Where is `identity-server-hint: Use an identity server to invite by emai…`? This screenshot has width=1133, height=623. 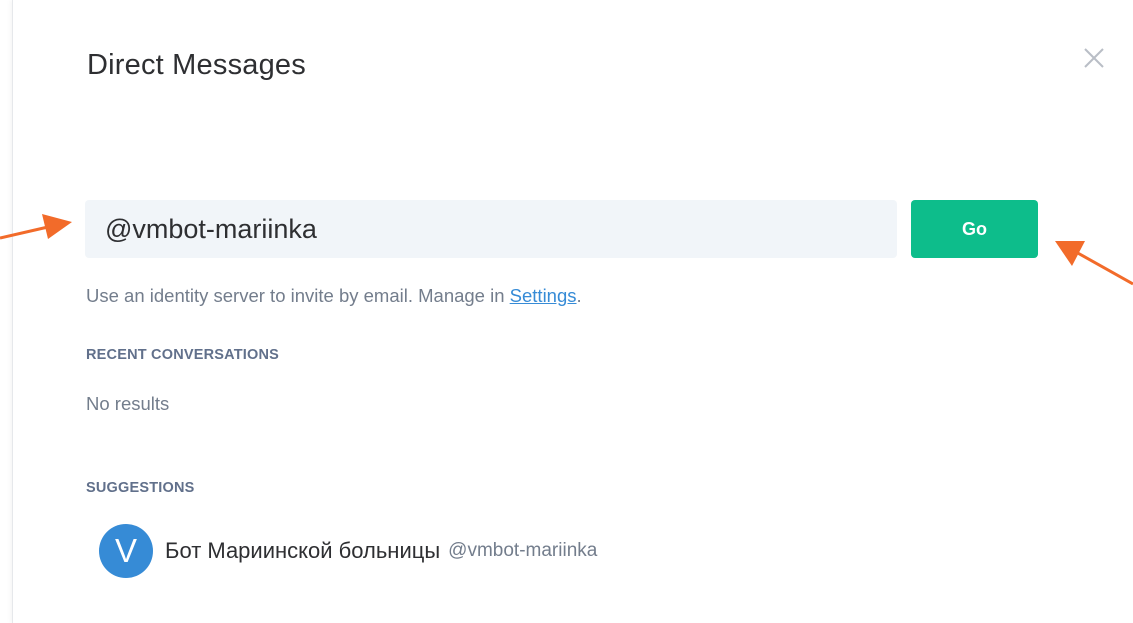 identity-server-hint: Use an identity server to invite by emai… is located at coordinates (334, 296).